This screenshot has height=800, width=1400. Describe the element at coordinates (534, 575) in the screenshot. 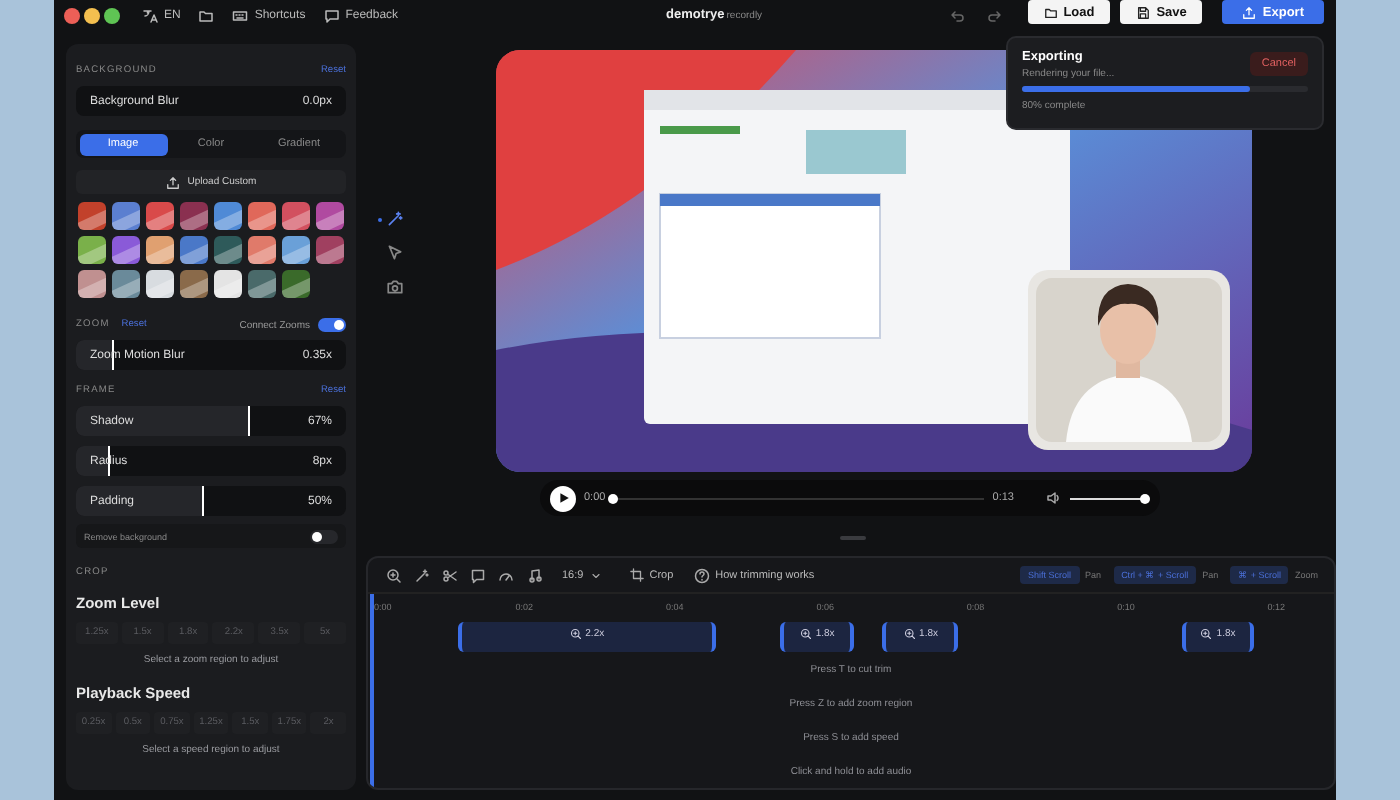

I see `music-icon` at that location.